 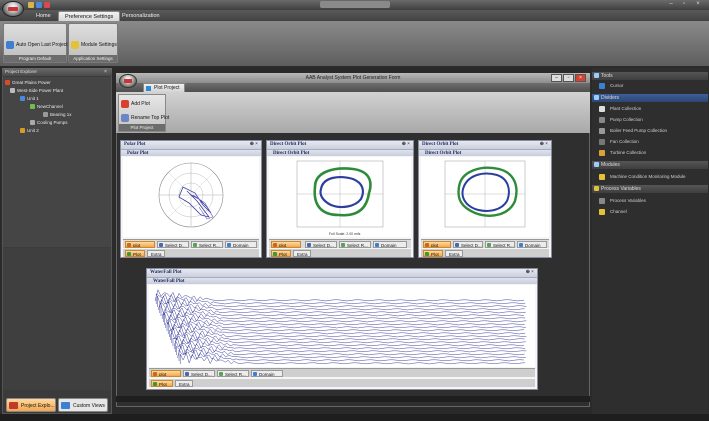 I want to click on group-label-program-default: Program Default, so click(x=35, y=58).